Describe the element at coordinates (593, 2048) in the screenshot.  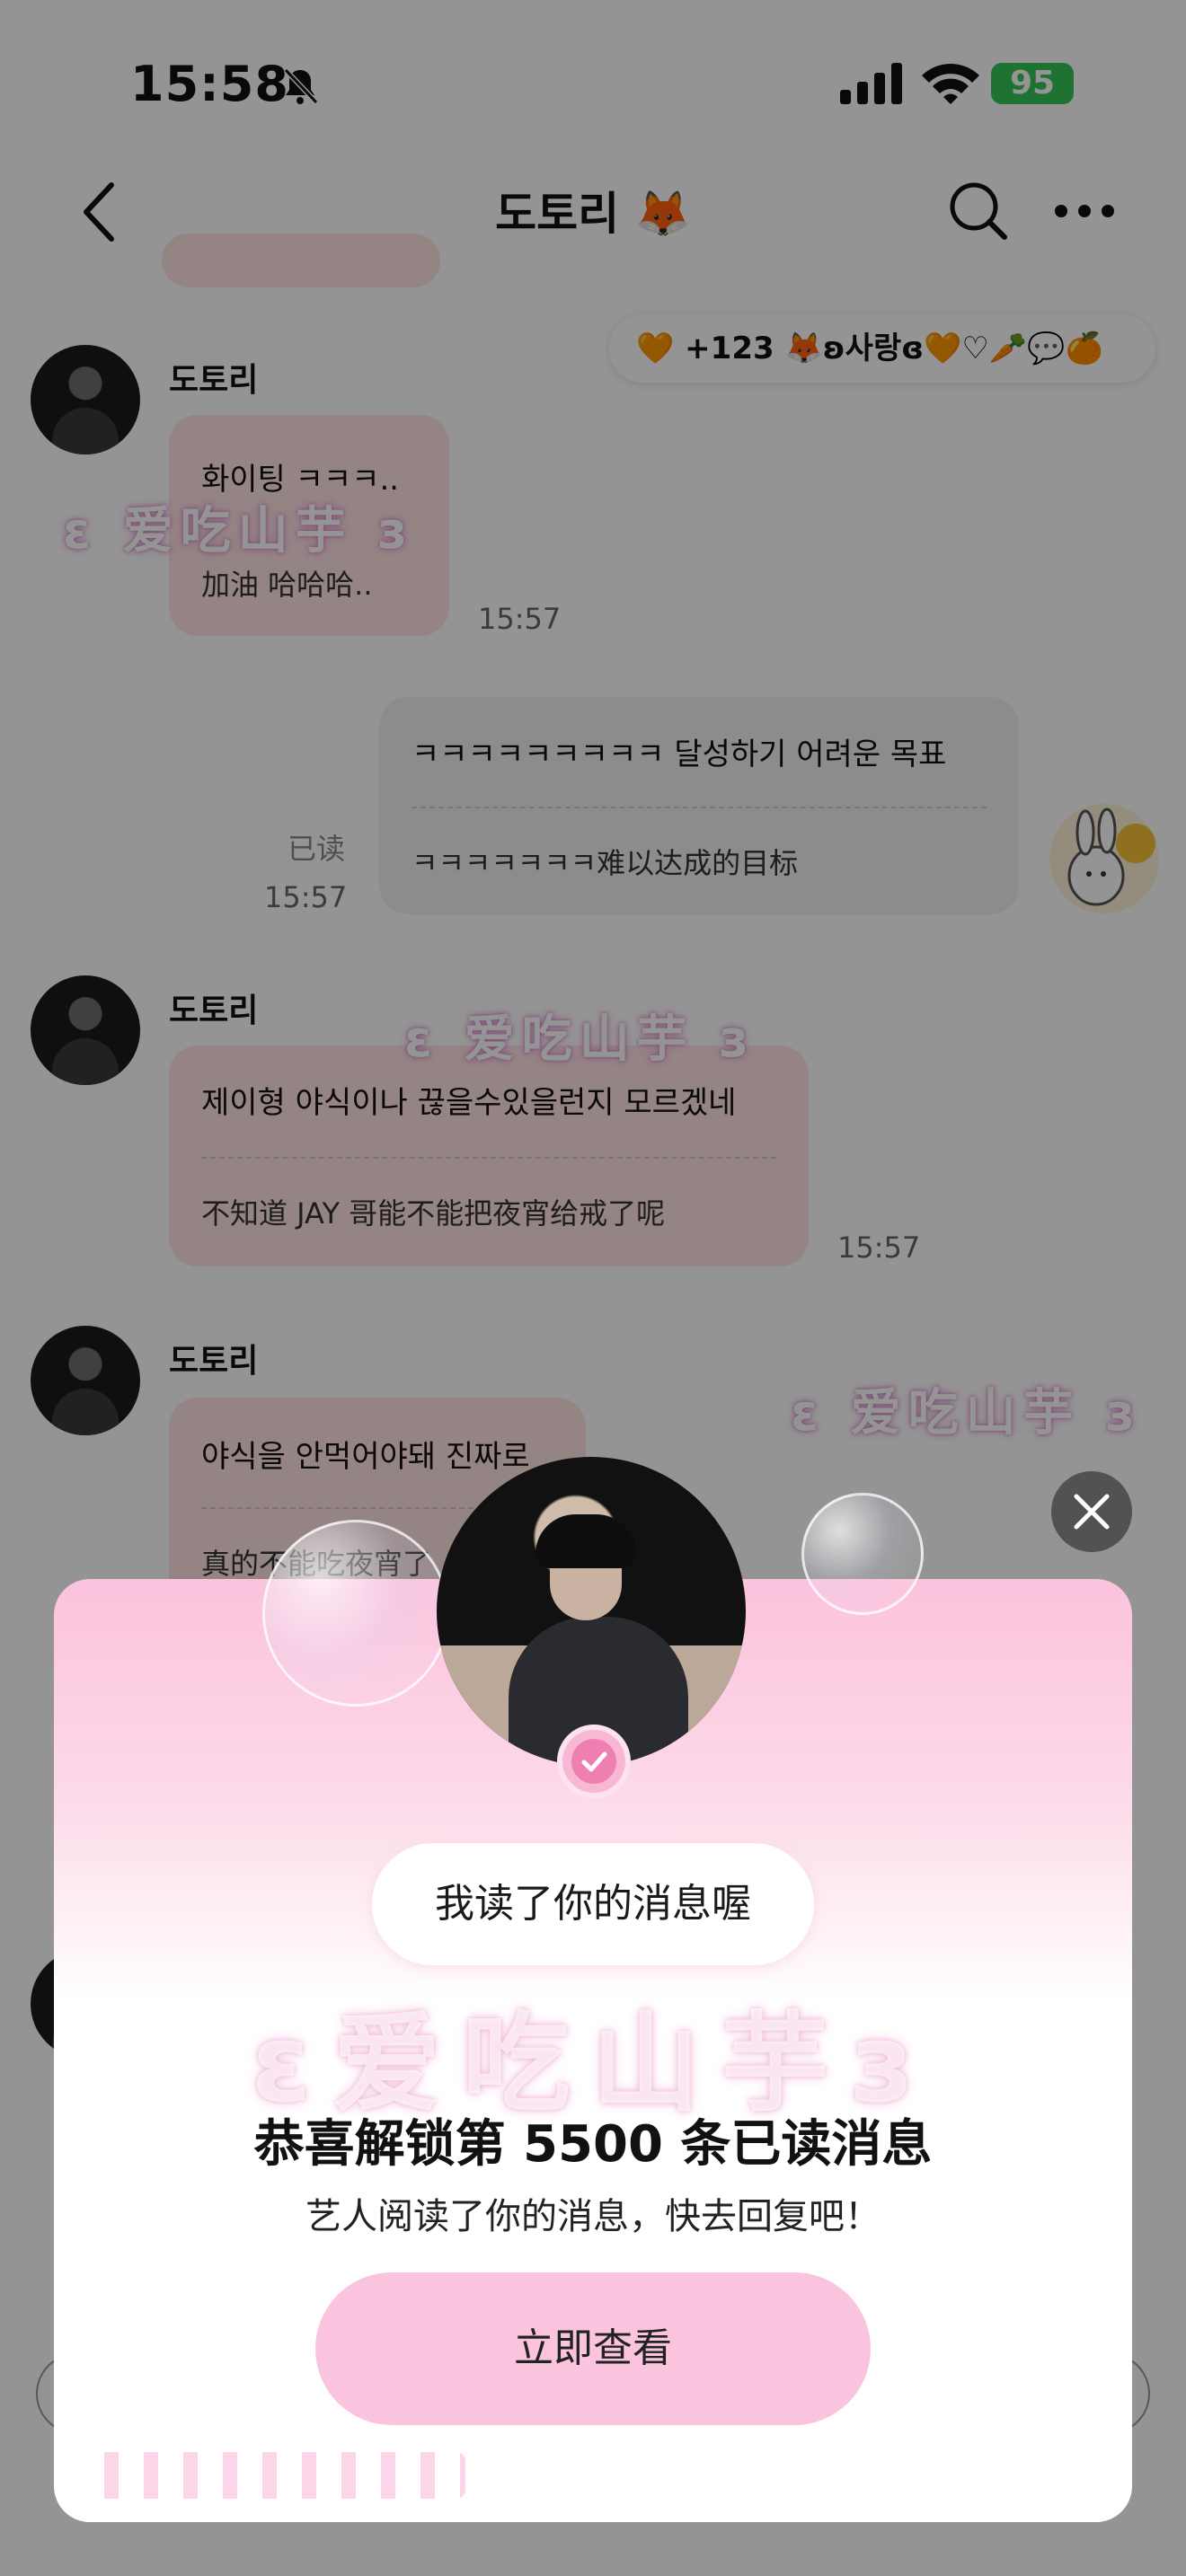
I see `popup-watermark: ε爱吃山芋з` at that location.